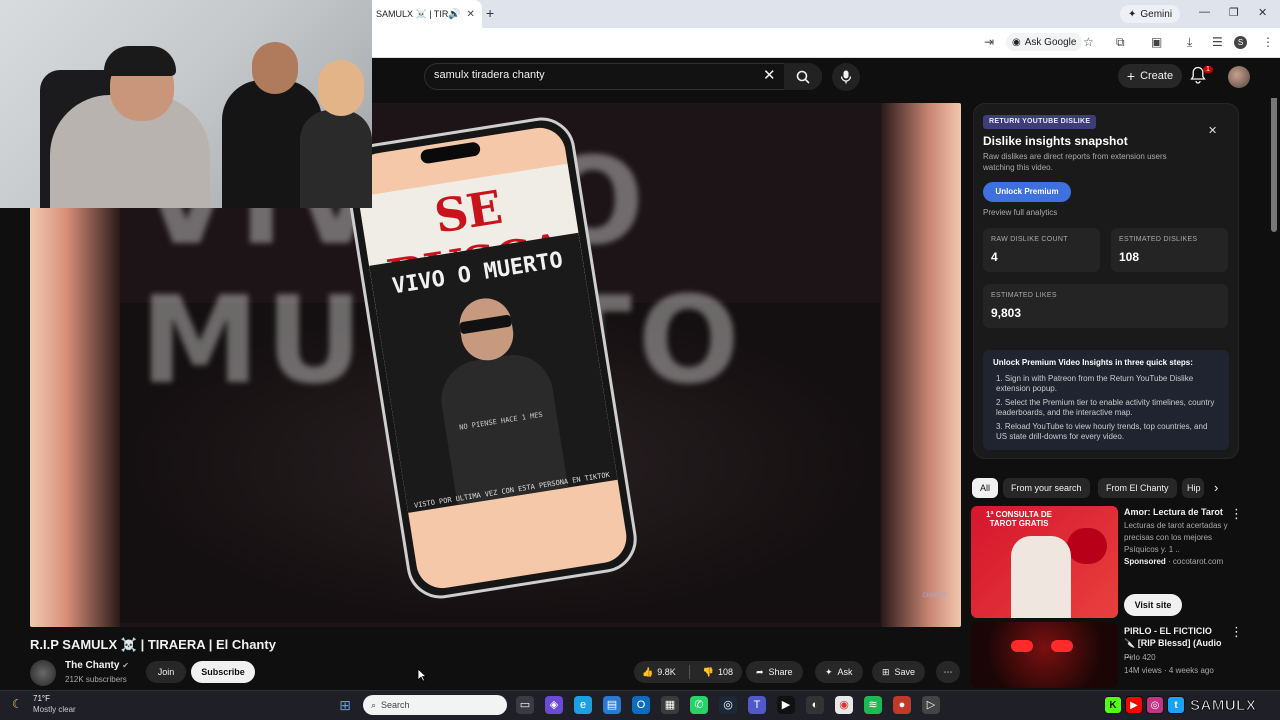  I want to click on chip-from-el-chanty: From El Chanty, so click(1137, 488).